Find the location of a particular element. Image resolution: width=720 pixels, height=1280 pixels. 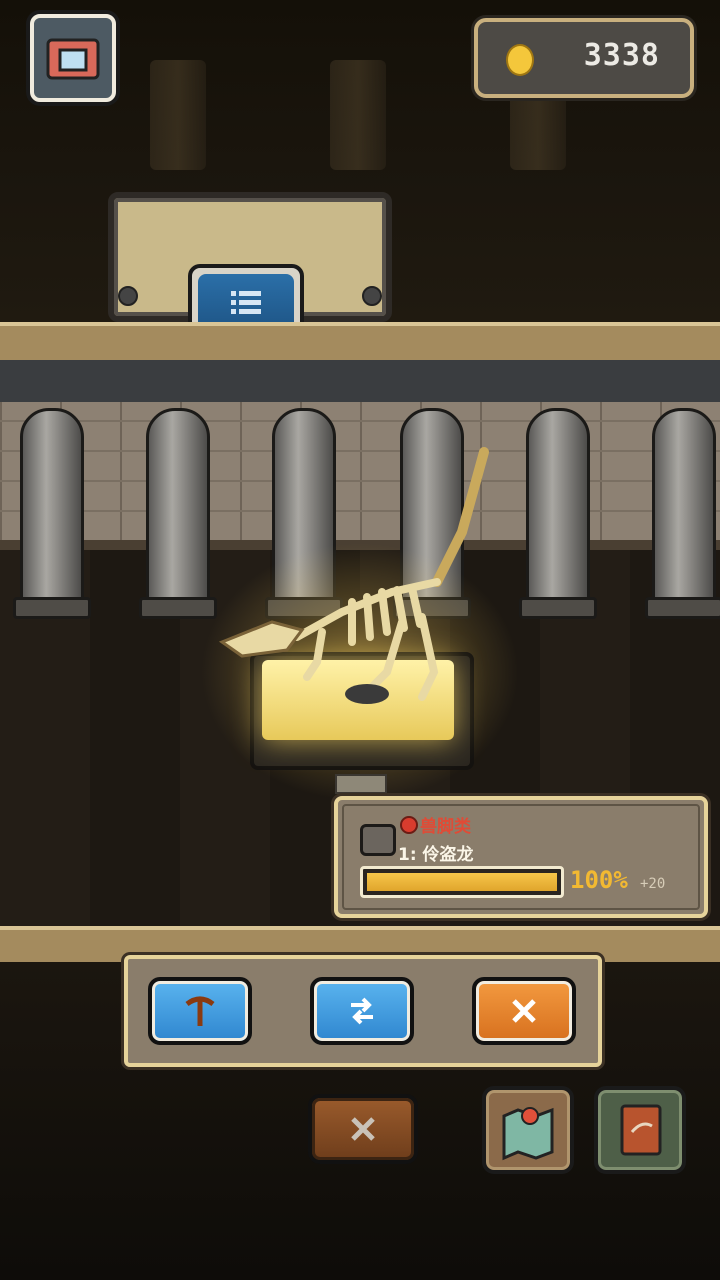

book-icon is located at coordinates (641, 1130).